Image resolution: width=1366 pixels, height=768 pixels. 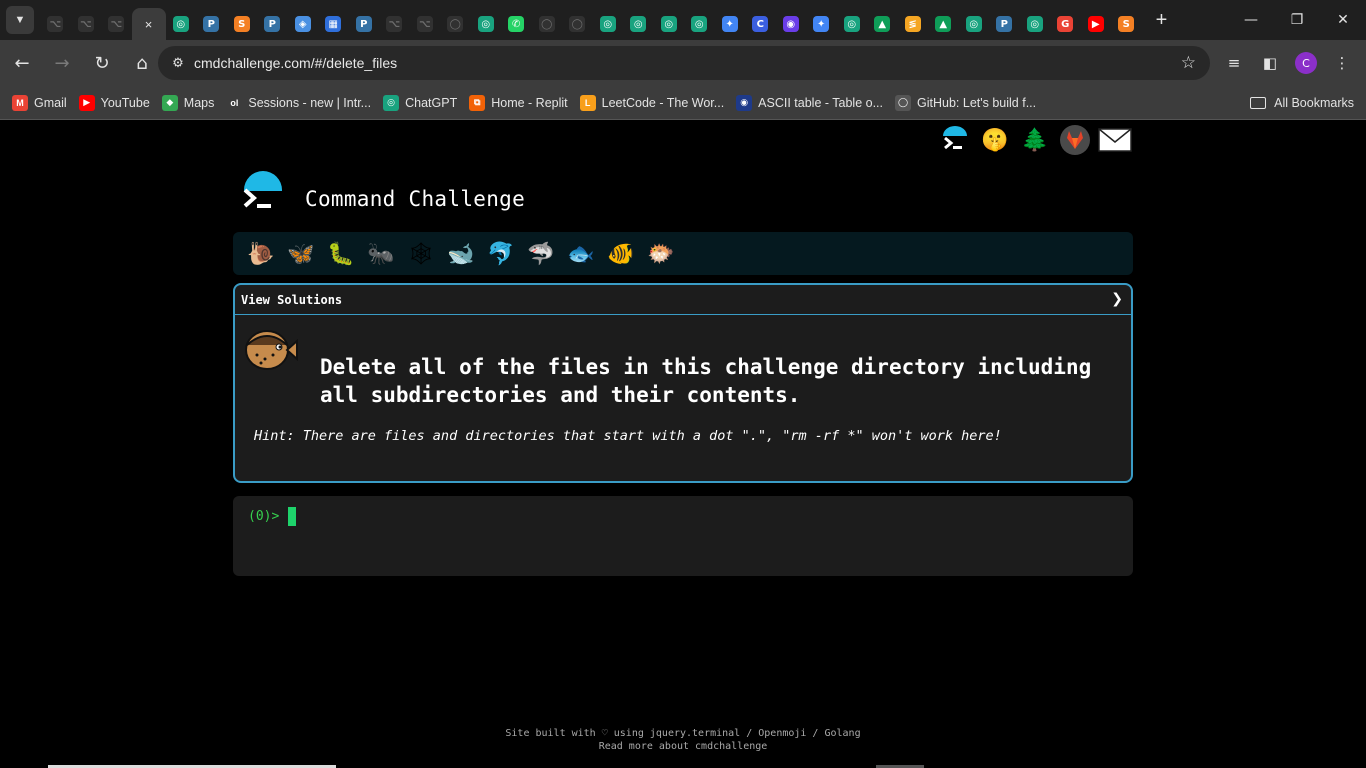 I want to click on chevron-down-icon: ▼, so click(x=20, y=20).